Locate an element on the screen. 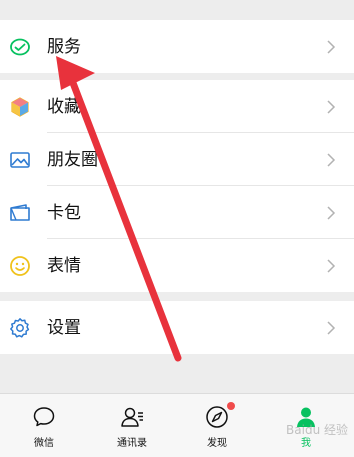 This screenshot has height=457, width=354. menu-item-moments: 朋友圈 is located at coordinates (177, 159).